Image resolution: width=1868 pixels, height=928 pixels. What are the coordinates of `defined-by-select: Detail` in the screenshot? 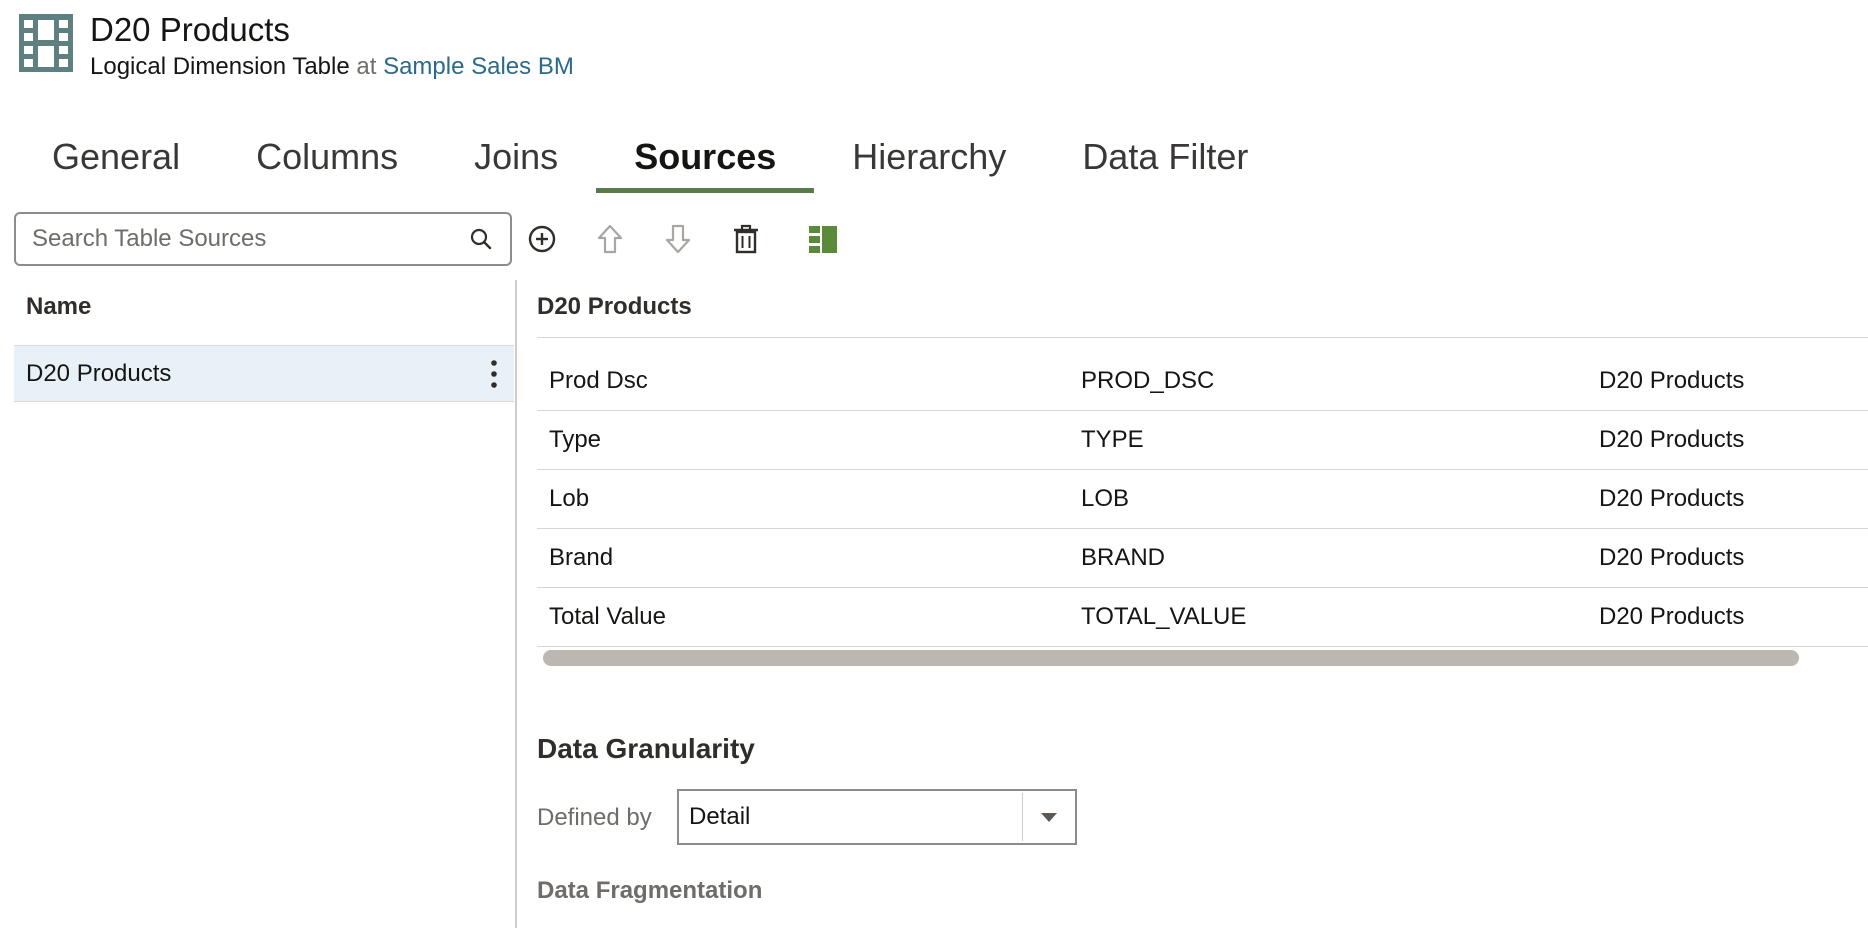 It's located at (877, 817).